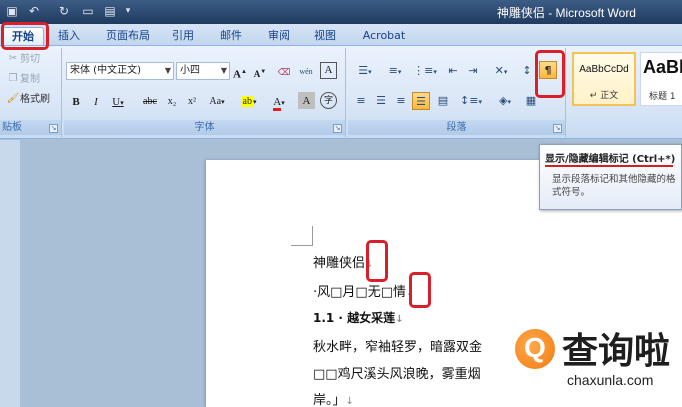  Describe the element at coordinates (231, 36) in the screenshot. I see `tab-mailings: 邮件` at that location.